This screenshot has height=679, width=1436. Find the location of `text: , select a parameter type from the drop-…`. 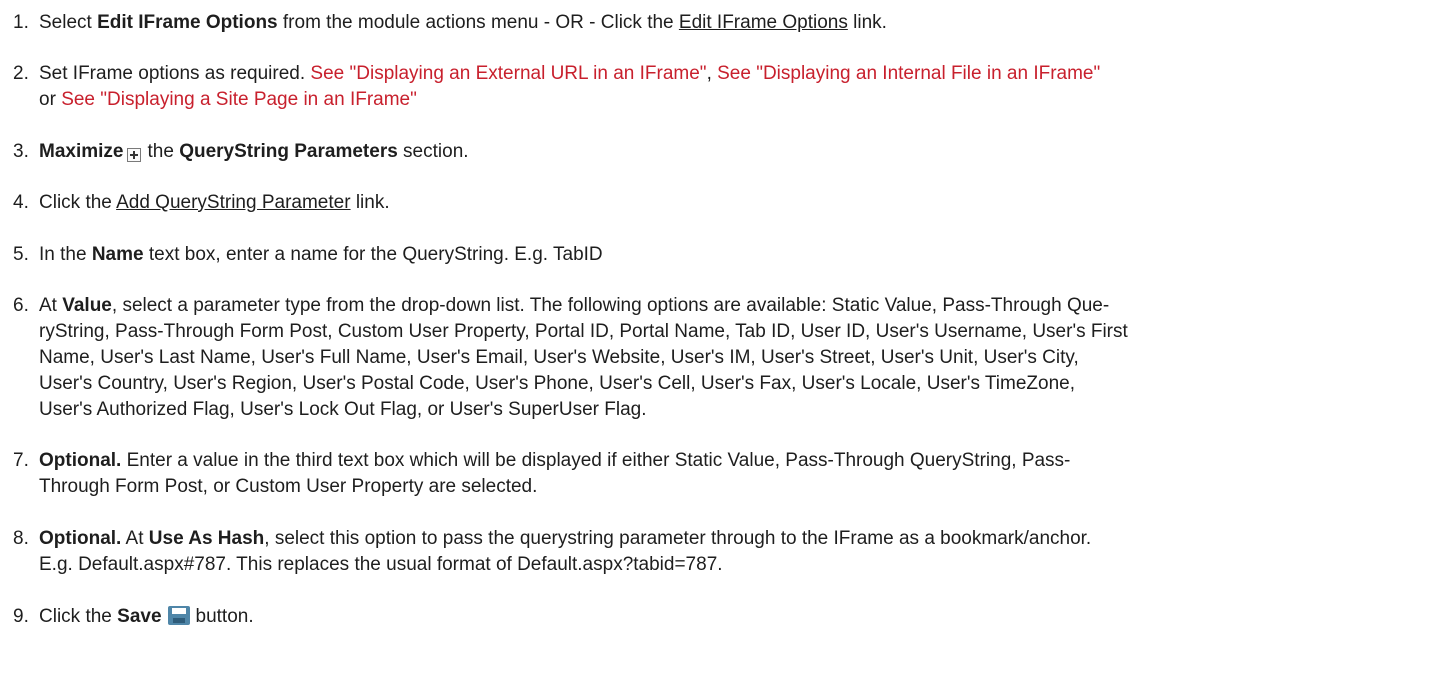

text: , select a parameter type from the drop-… is located at coordinates (610, 305).